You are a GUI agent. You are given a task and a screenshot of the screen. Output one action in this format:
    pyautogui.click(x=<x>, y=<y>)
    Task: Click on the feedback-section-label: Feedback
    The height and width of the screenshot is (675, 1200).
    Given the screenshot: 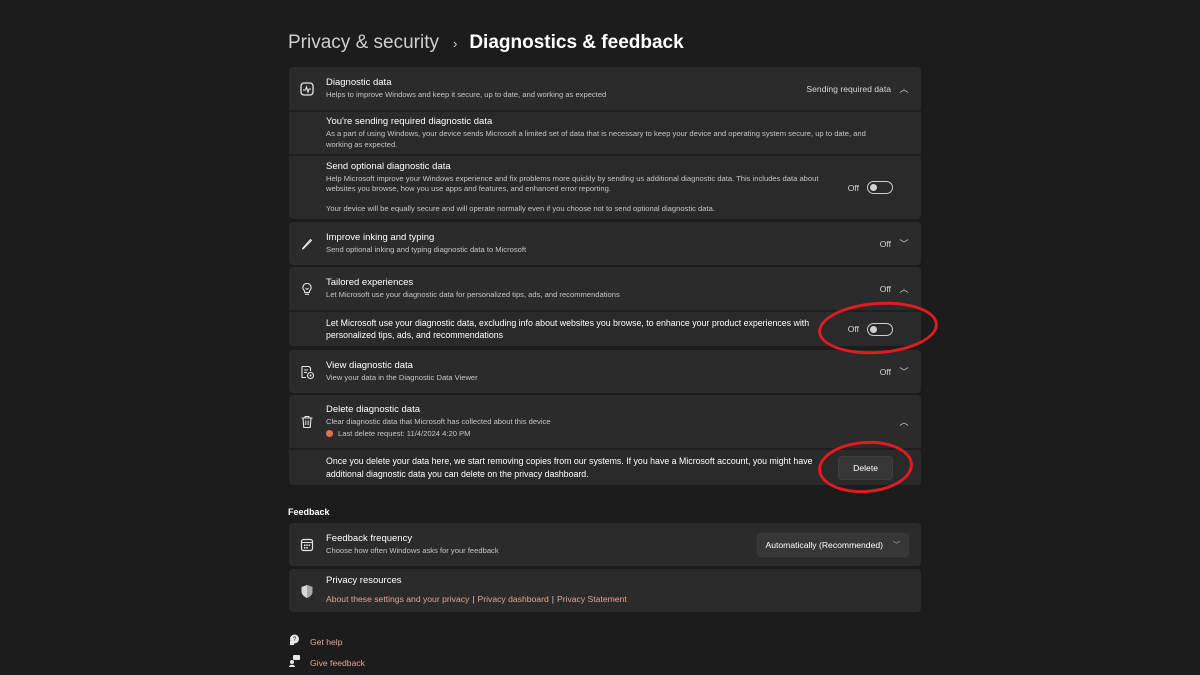 What is the action you would take?
    pyautogui.click(x=309, y=512)
    